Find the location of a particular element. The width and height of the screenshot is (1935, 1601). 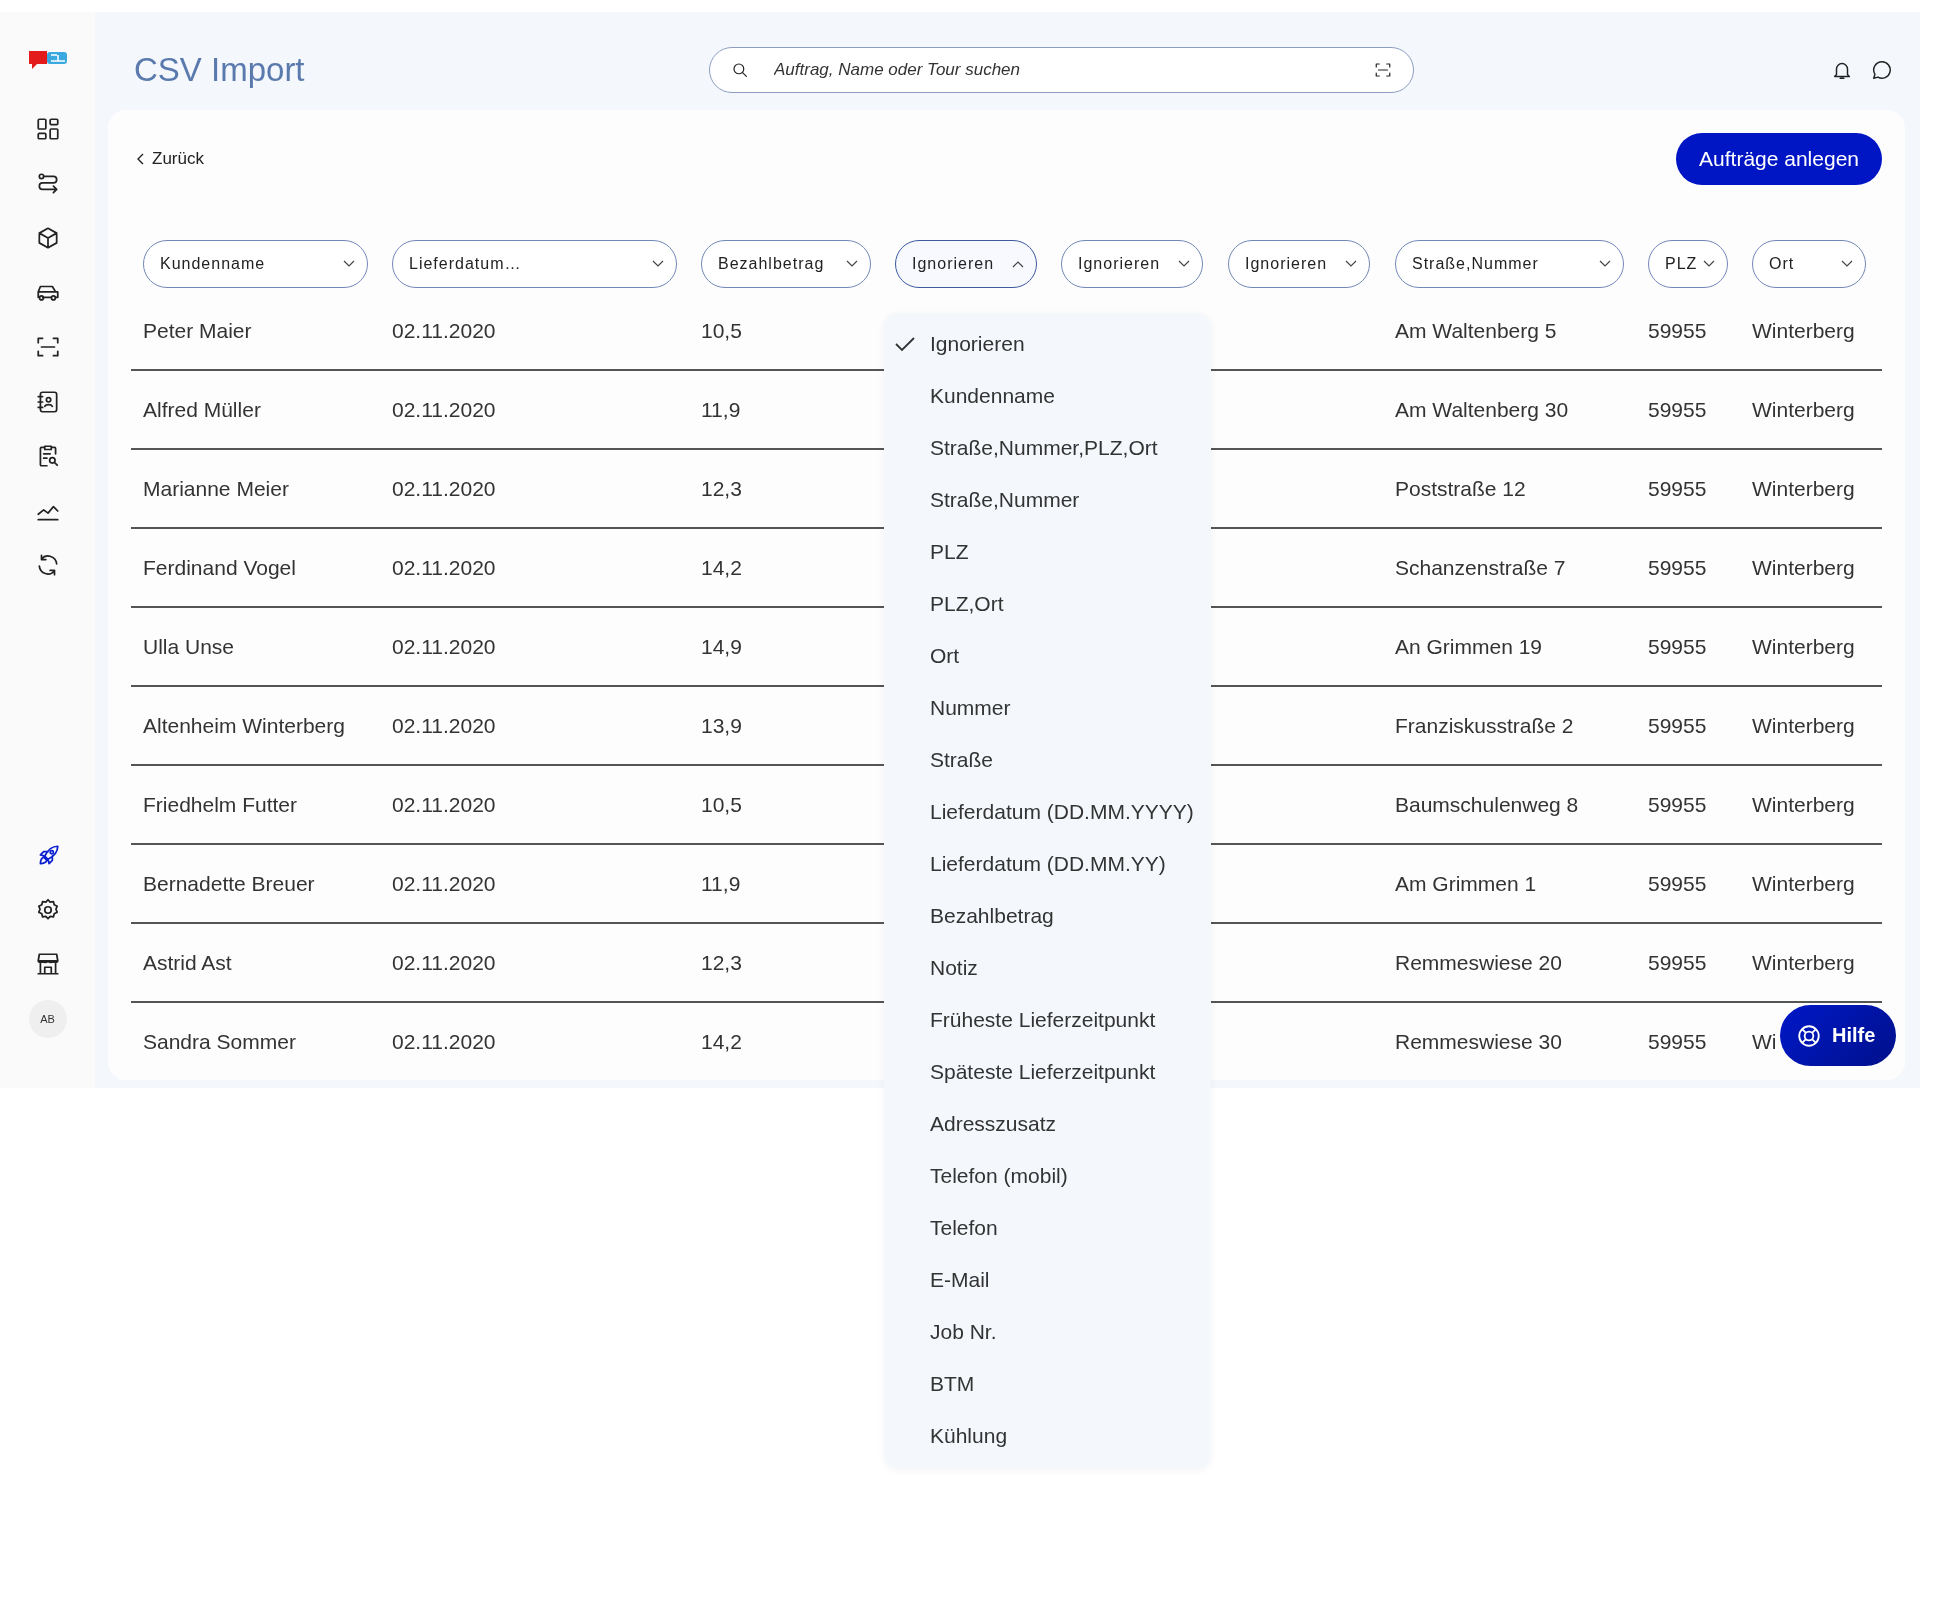

table-cell: Franziskusstraße 2 is located at coordinates (1484, 725).